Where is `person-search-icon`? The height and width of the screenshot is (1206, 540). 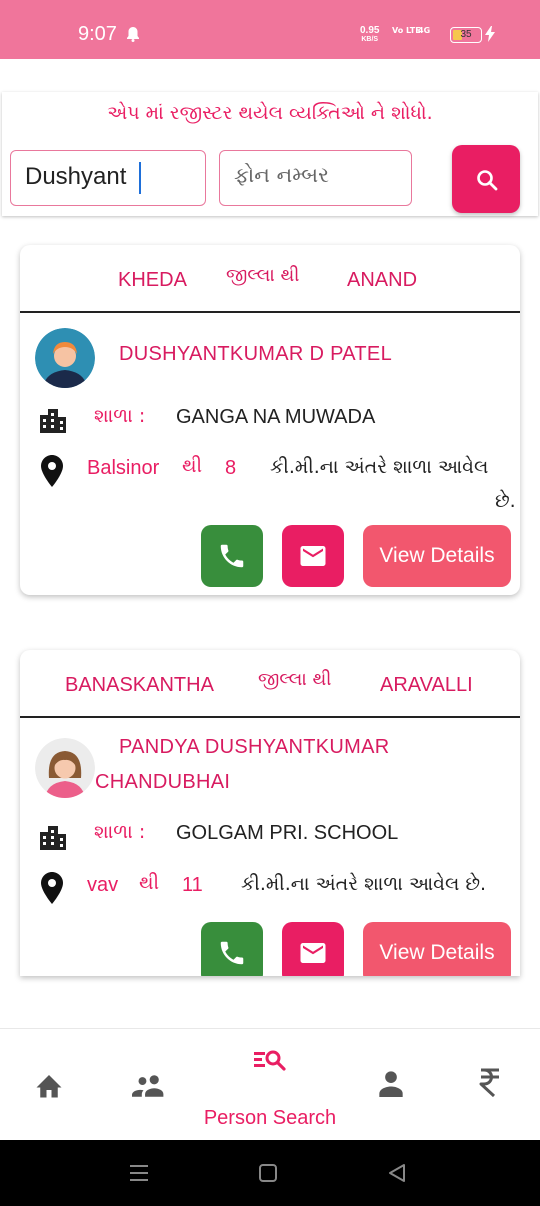 person-search-icon is located at coordinates (270, 1062).